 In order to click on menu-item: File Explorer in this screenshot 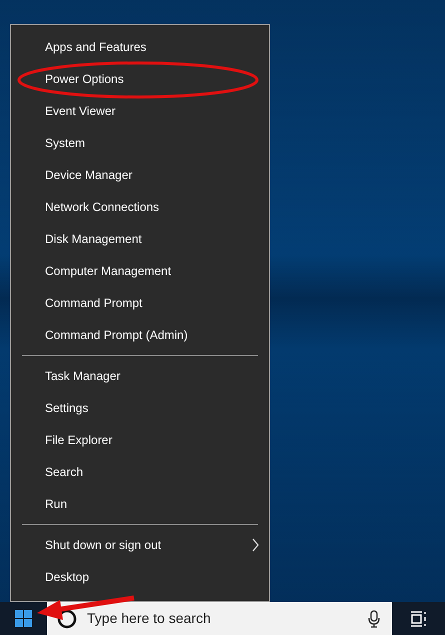, I will do `click(140, 440)`.